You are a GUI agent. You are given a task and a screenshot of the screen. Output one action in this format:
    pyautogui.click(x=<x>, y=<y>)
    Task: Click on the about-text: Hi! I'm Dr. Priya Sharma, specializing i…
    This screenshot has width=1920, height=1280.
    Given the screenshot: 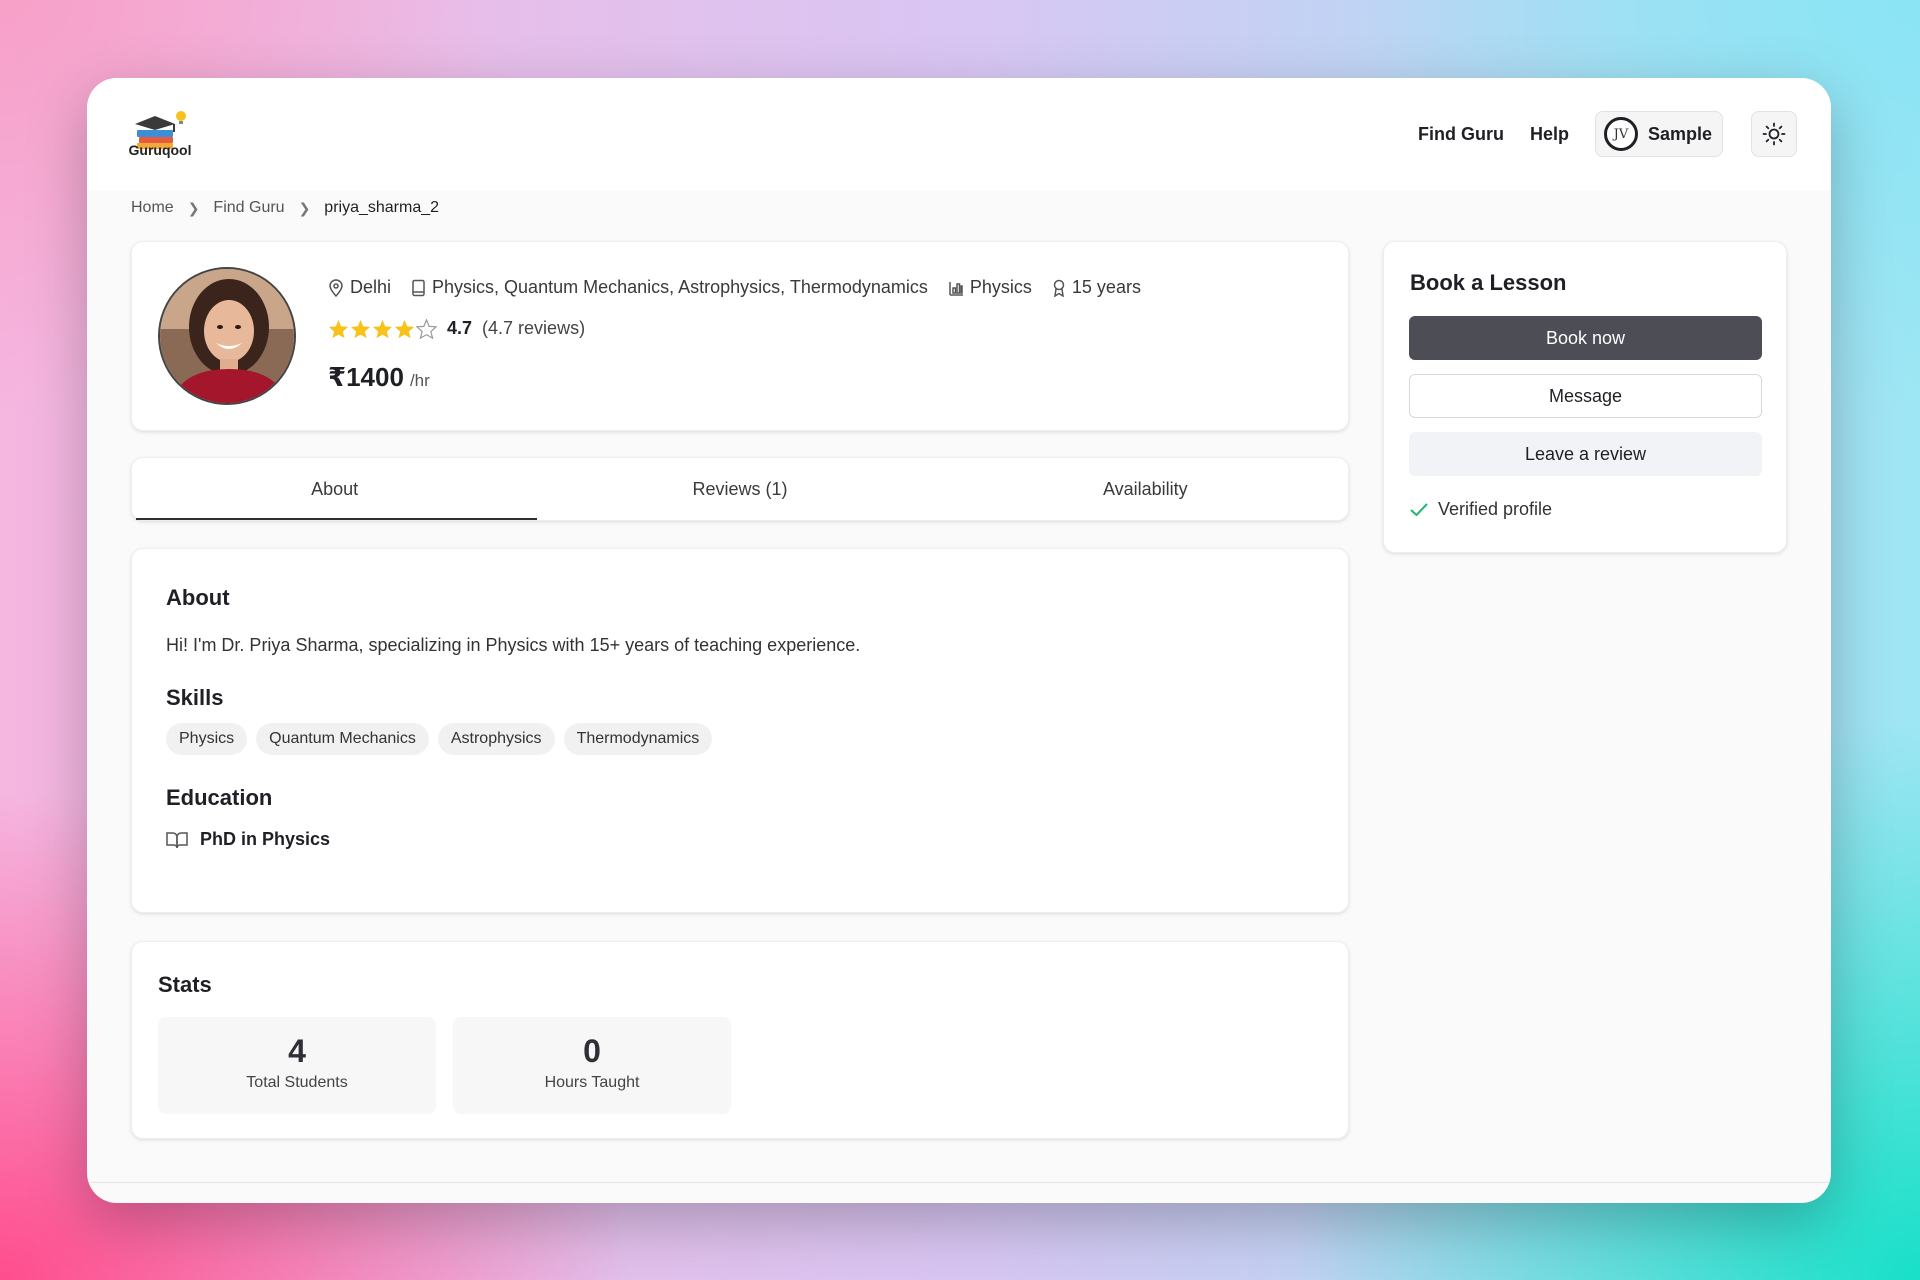 What is the action you would take?
    pyautogui.click(x=513, y=645)
    